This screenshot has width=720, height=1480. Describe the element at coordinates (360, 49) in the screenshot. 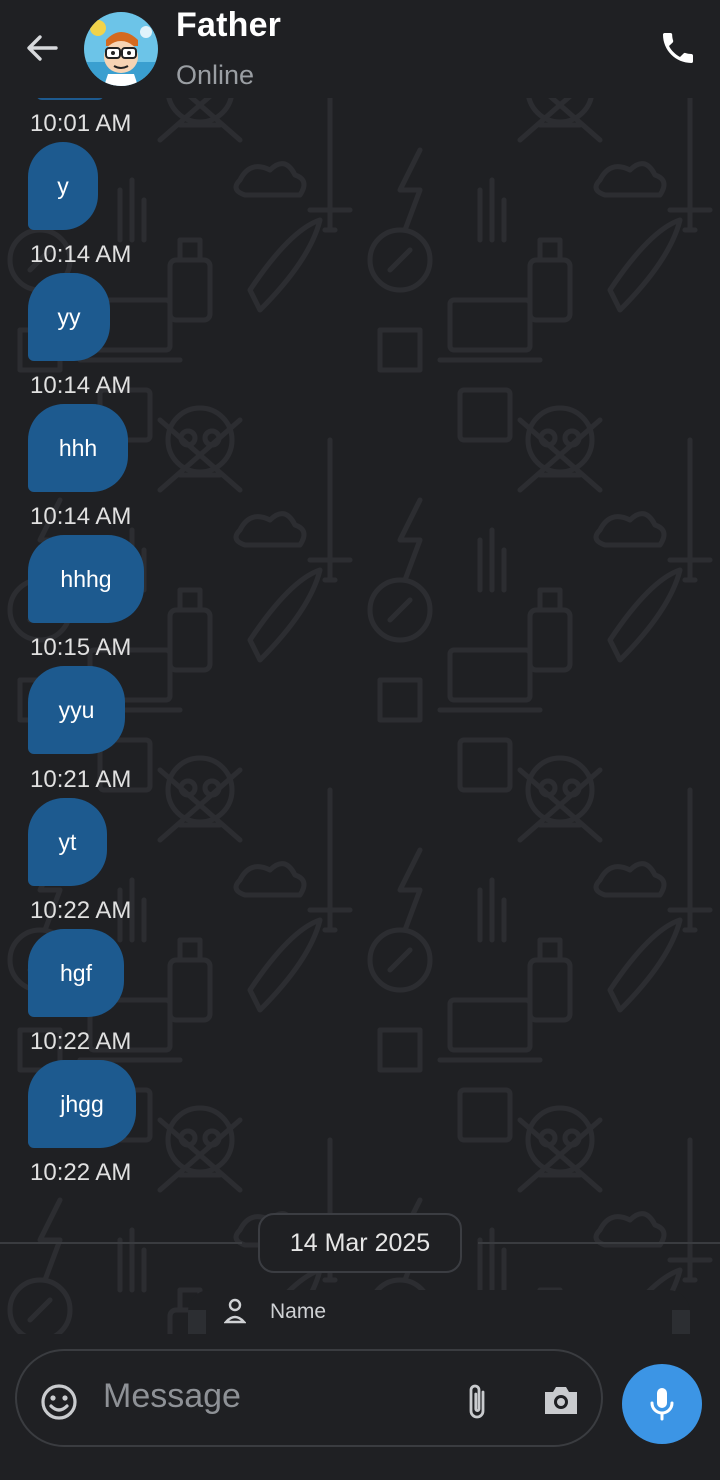

I see `chat-header: Father Online` at that location.